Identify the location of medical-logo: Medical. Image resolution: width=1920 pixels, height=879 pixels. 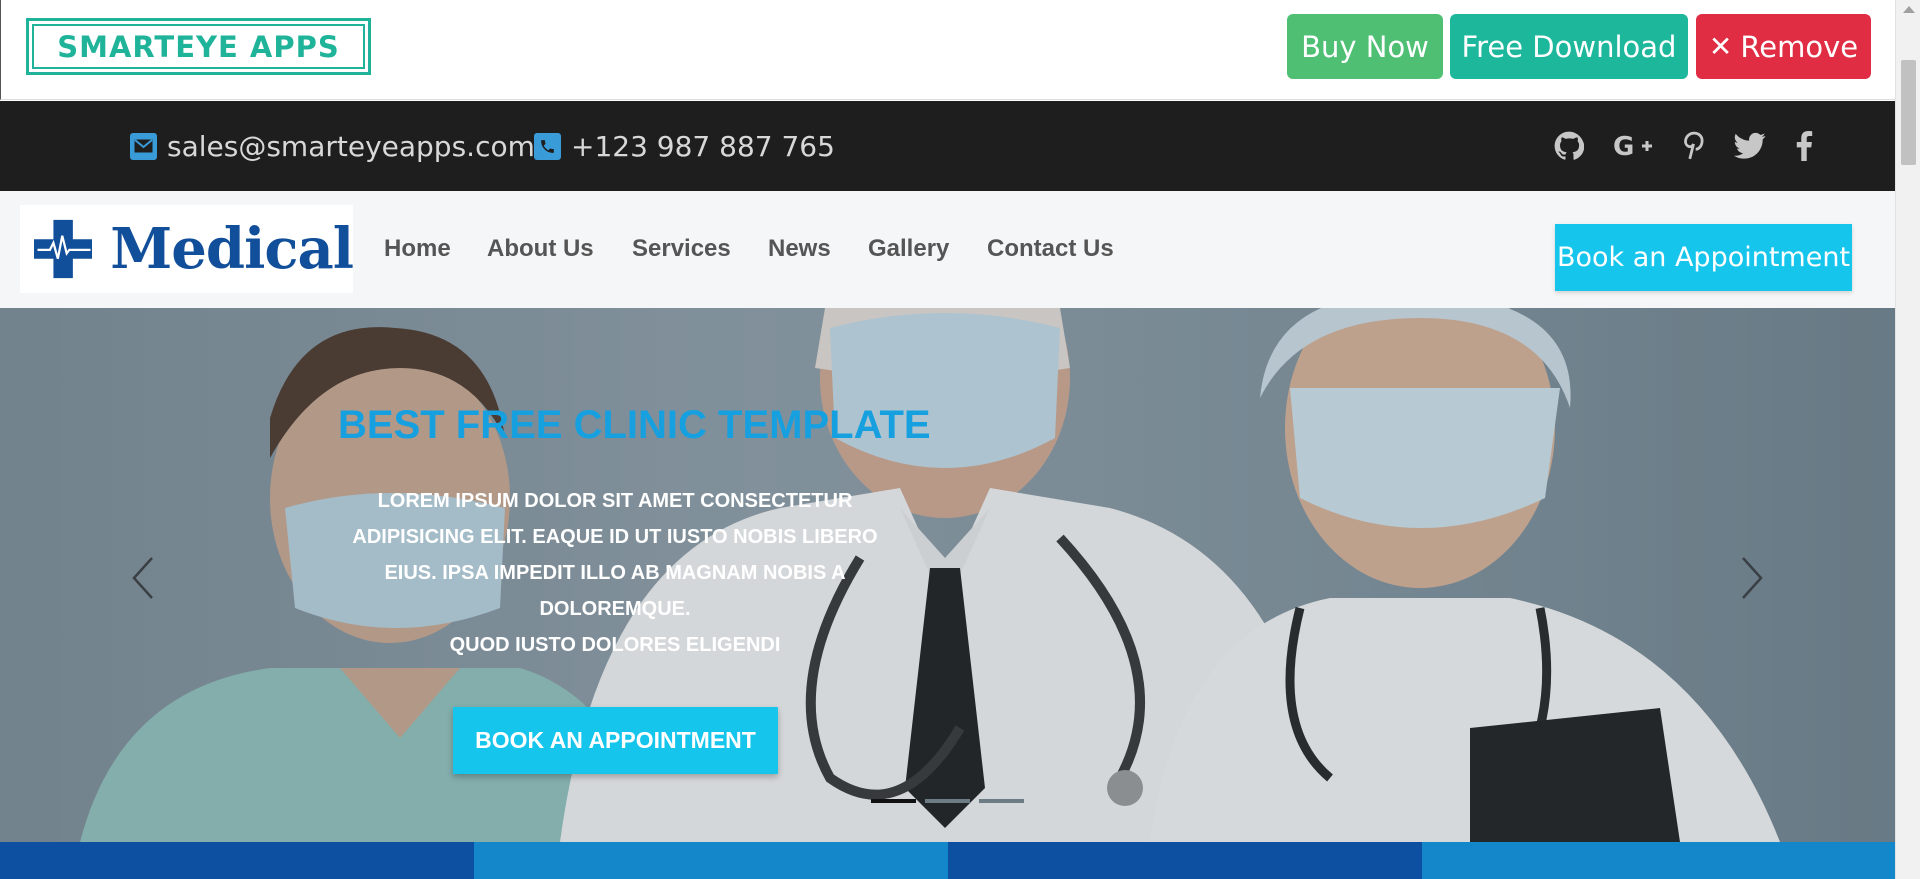
(187, 249).